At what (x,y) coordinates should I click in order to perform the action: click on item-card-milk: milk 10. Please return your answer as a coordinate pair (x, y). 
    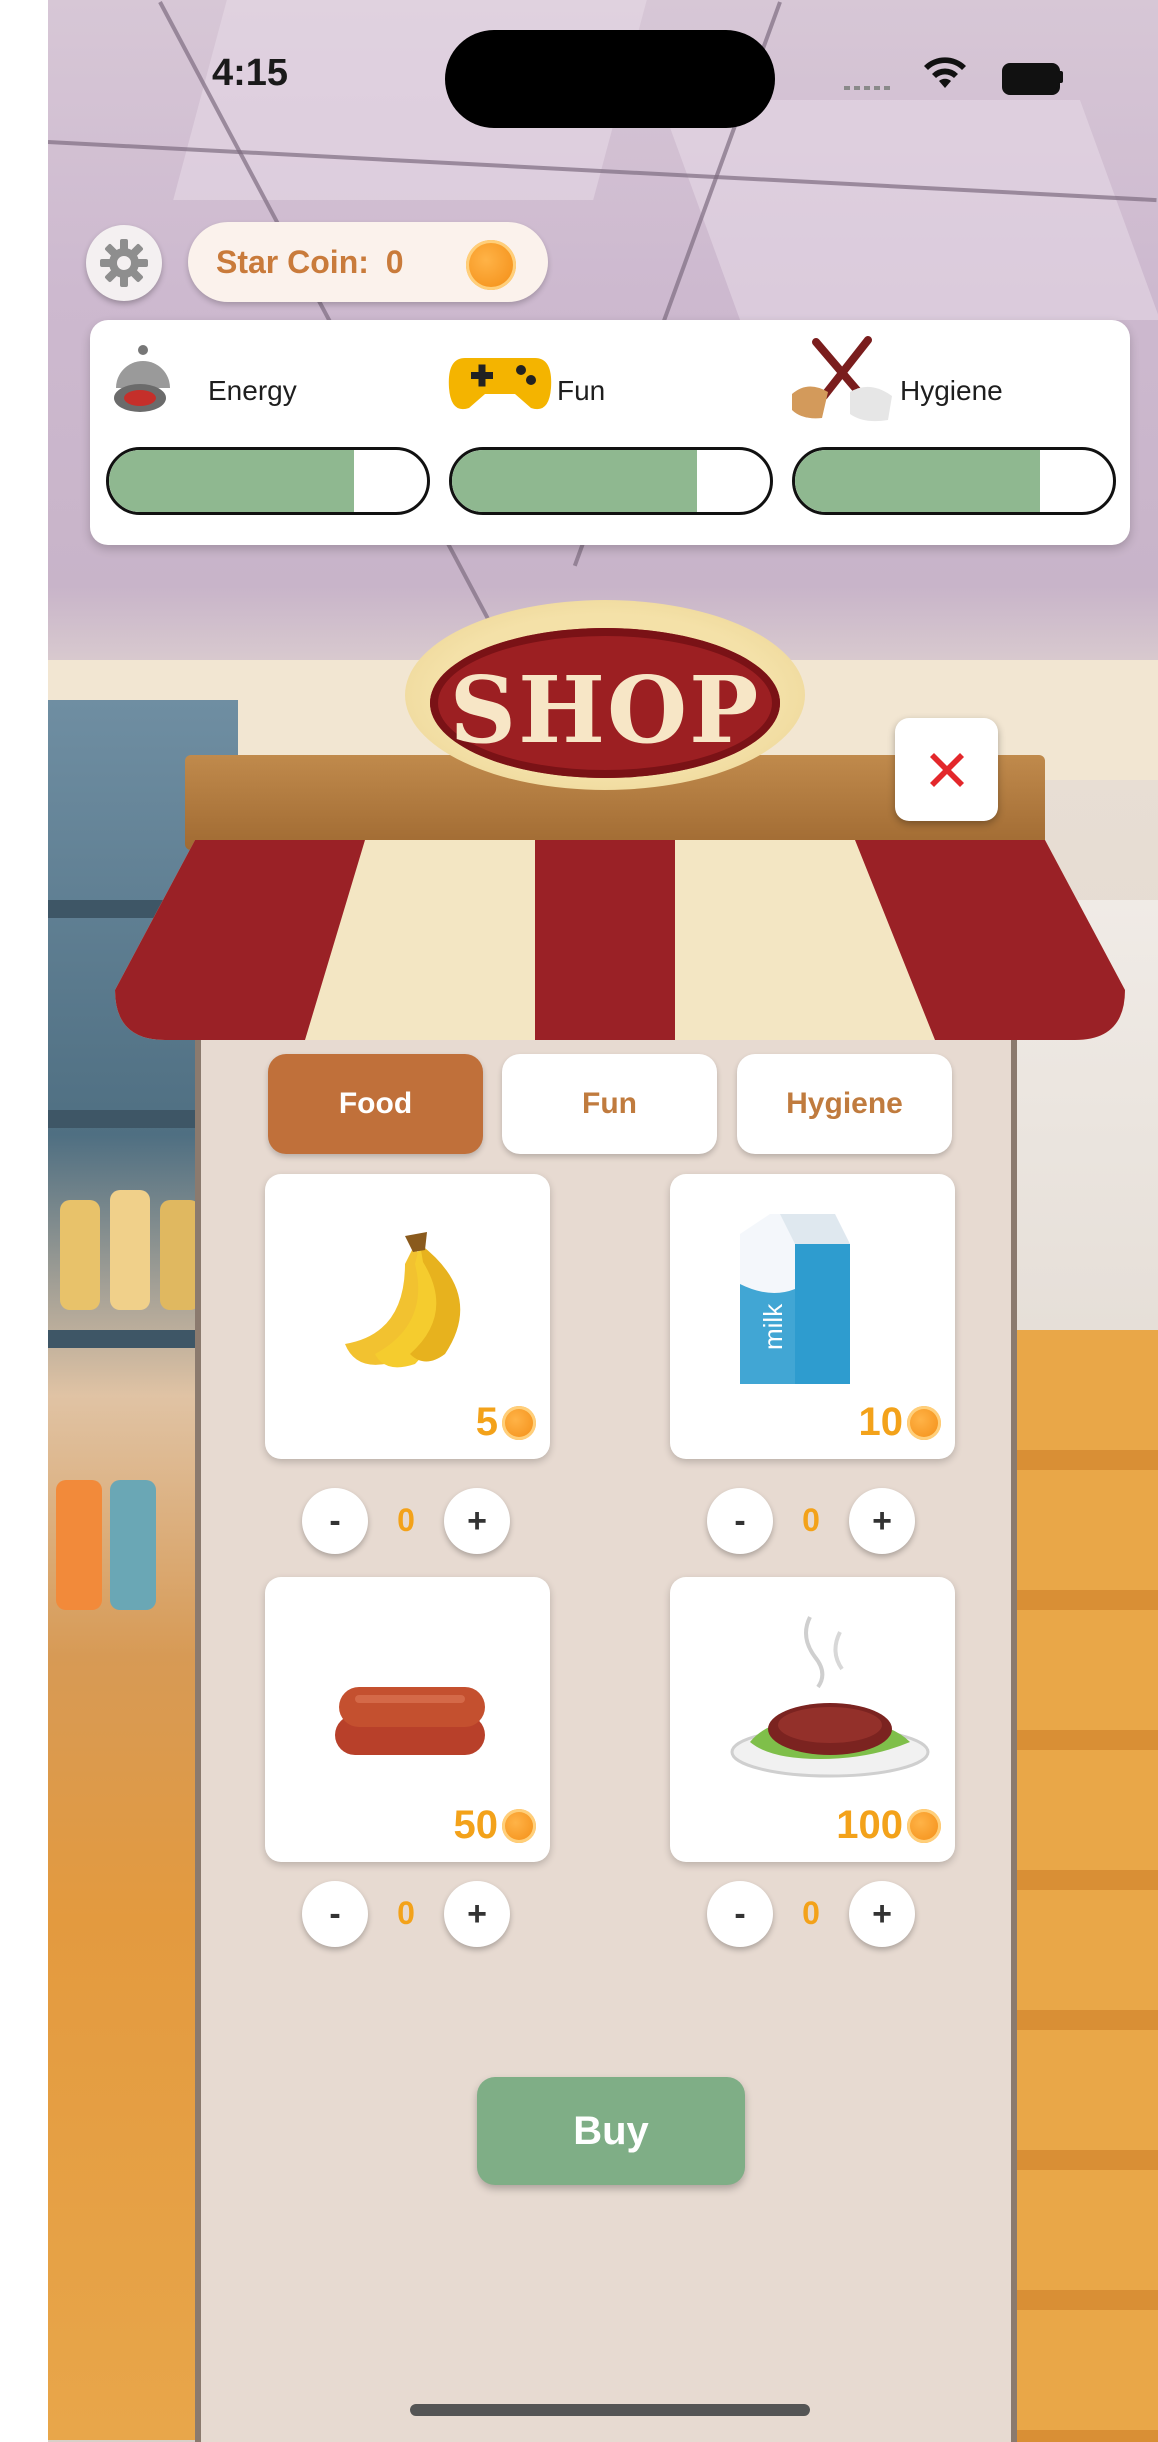
    Looking at the image, I should click on (812, 1316).